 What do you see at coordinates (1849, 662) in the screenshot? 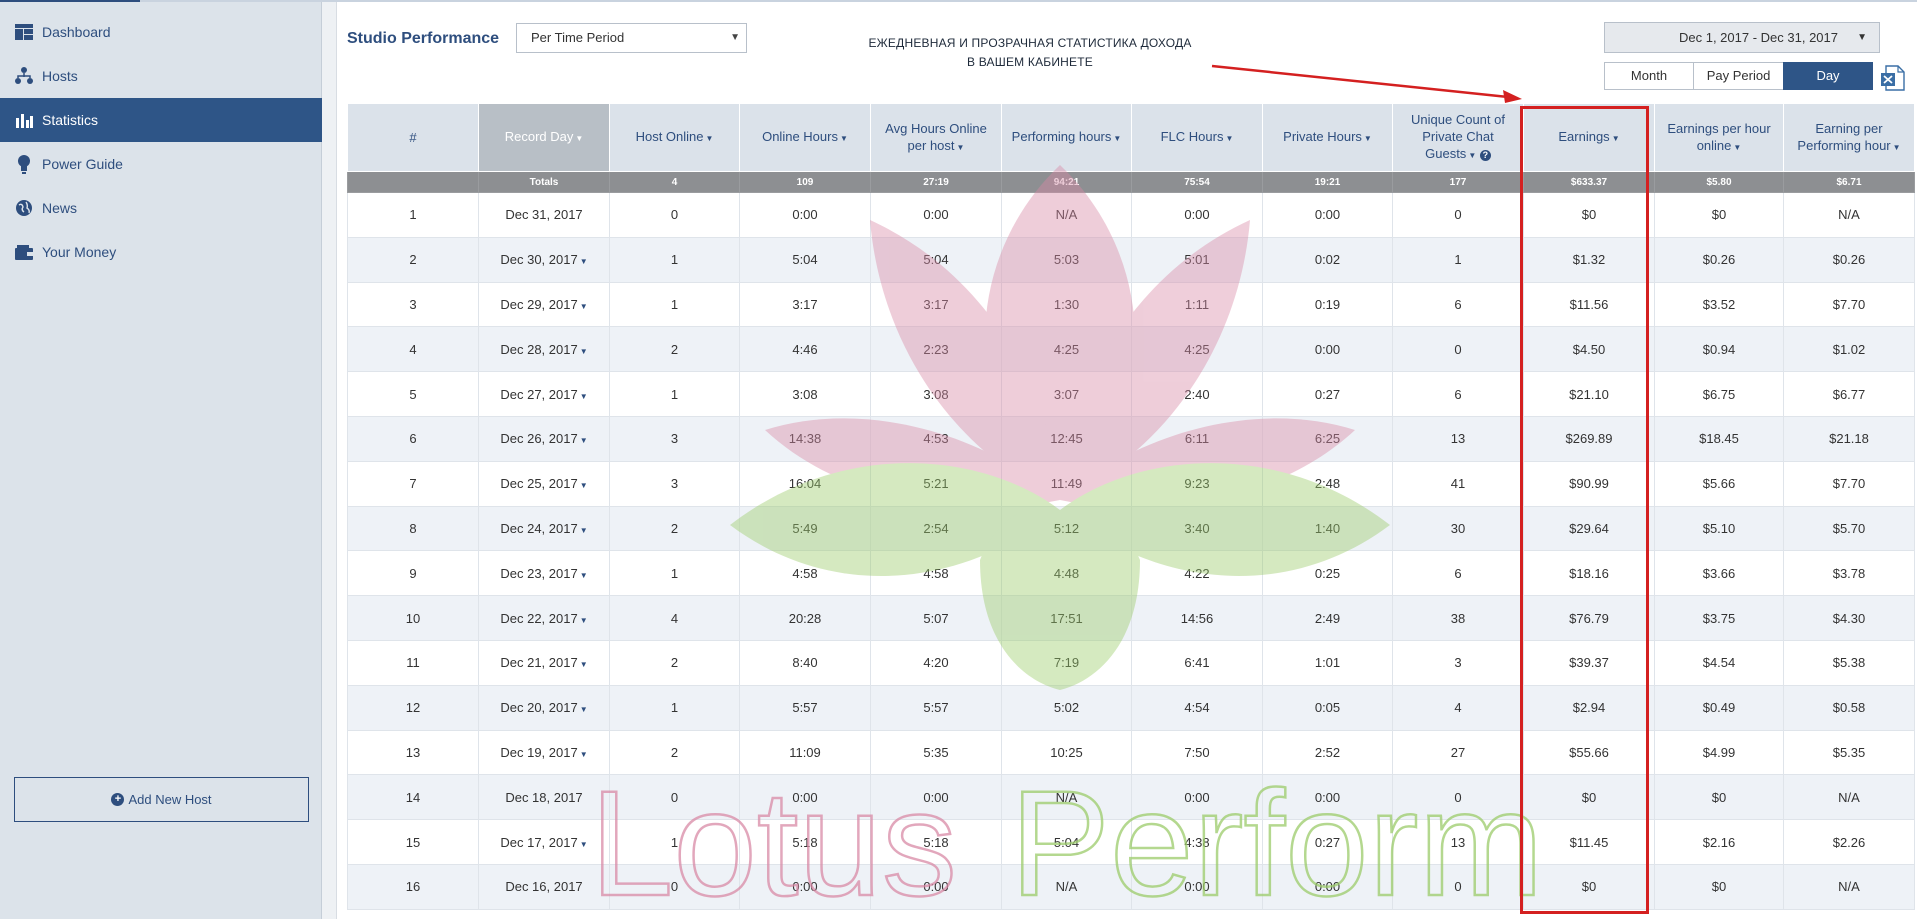
I see `cell-earning-per-performing-hour: $5.38` at bounding box center [1849, 662].